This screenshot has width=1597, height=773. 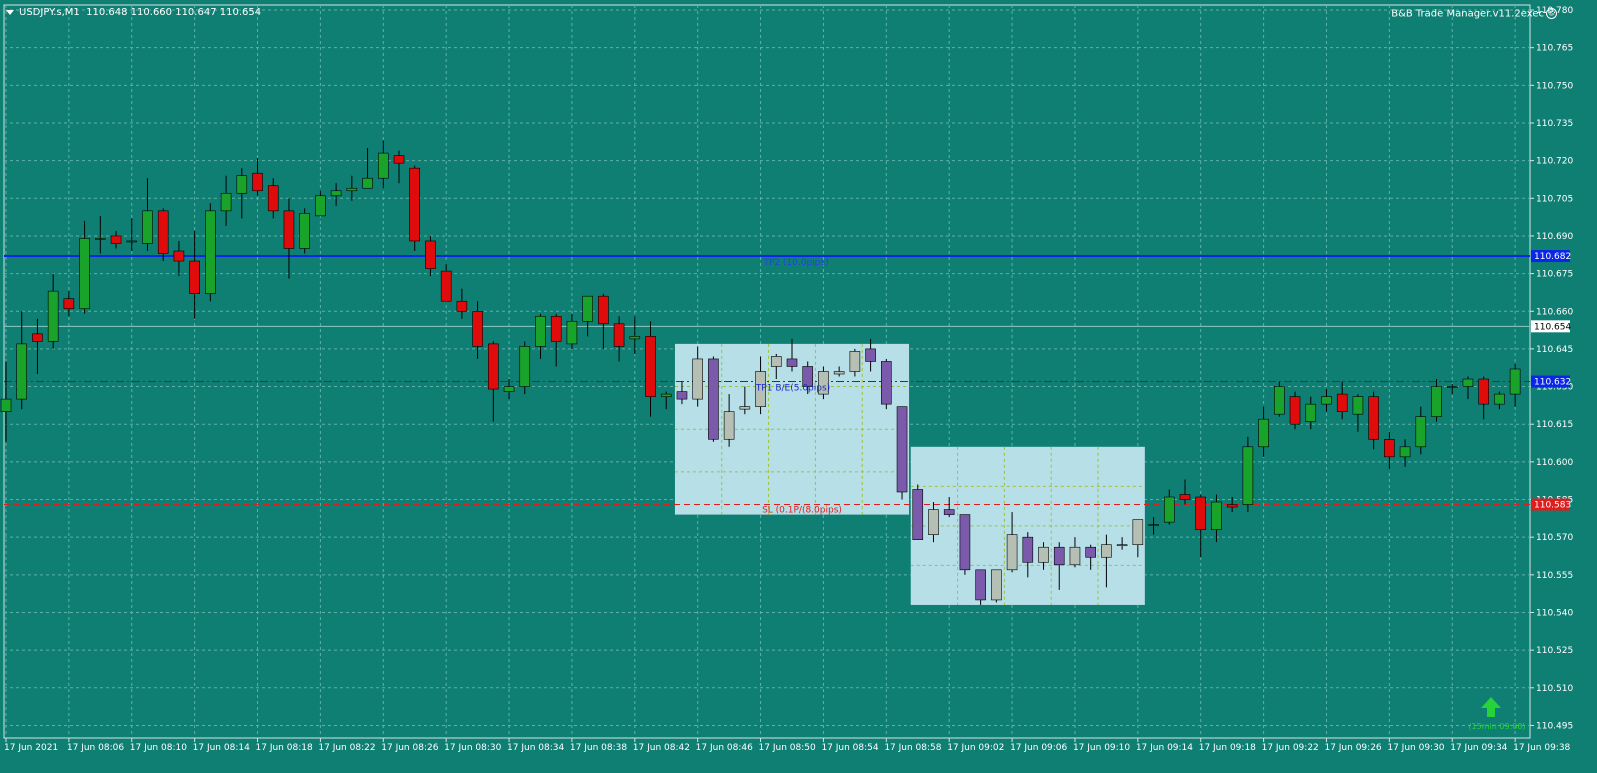 I want to click on time-tick-label: 17 Jun 08:18, so click(x=284, y=748).